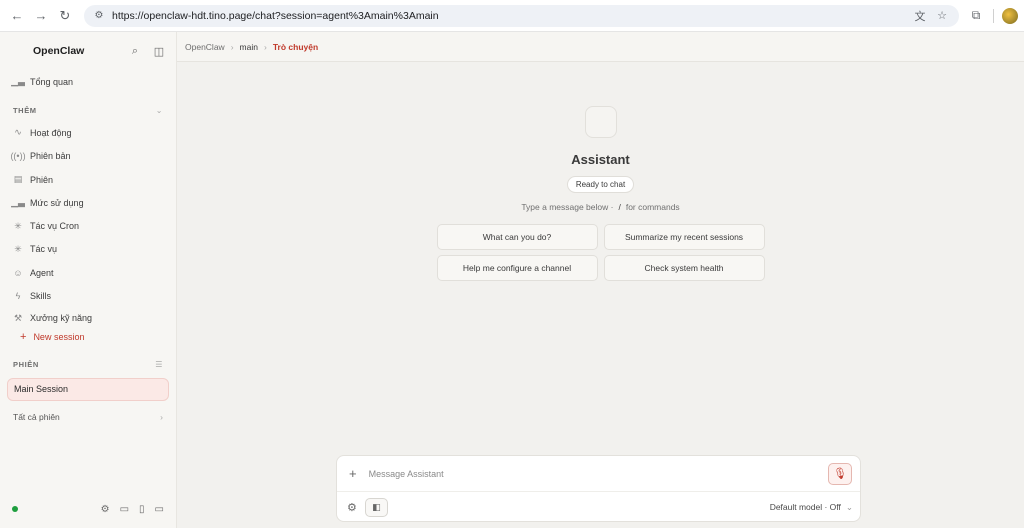  What do you see at coordinates (135, 51) in the screenshot?
I see `search-icon: ⌕` at bounding box center [135, 51].